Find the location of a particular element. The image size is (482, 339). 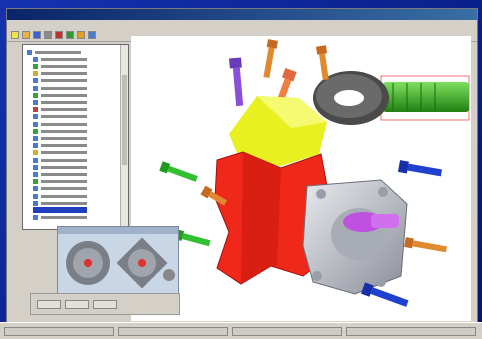

status-segment-main is located at coordinates (59, 331).